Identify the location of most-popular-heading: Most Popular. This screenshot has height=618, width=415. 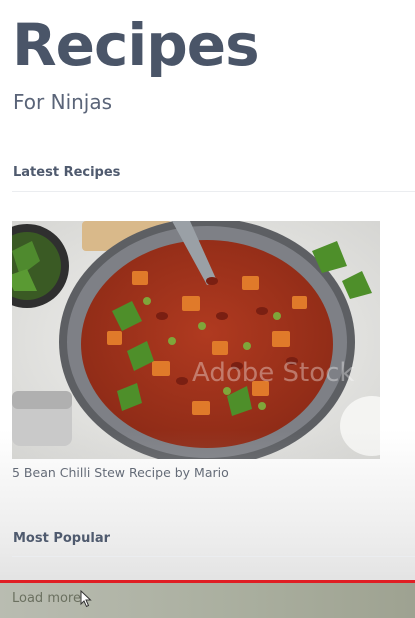
(62, 538).